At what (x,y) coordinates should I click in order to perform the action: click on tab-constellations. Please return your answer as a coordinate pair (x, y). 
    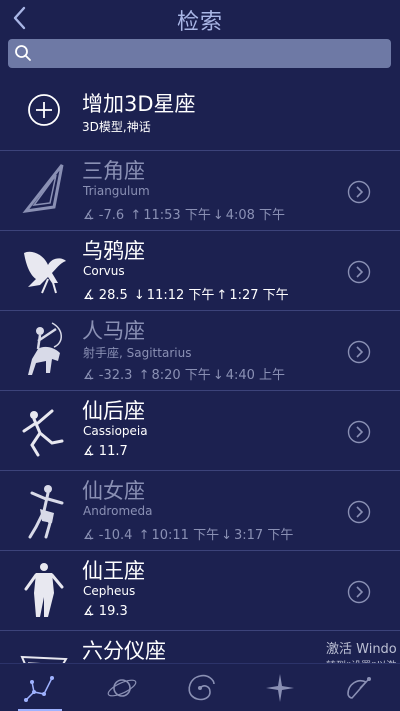
    Looking at the image, I should click on (40, 690).